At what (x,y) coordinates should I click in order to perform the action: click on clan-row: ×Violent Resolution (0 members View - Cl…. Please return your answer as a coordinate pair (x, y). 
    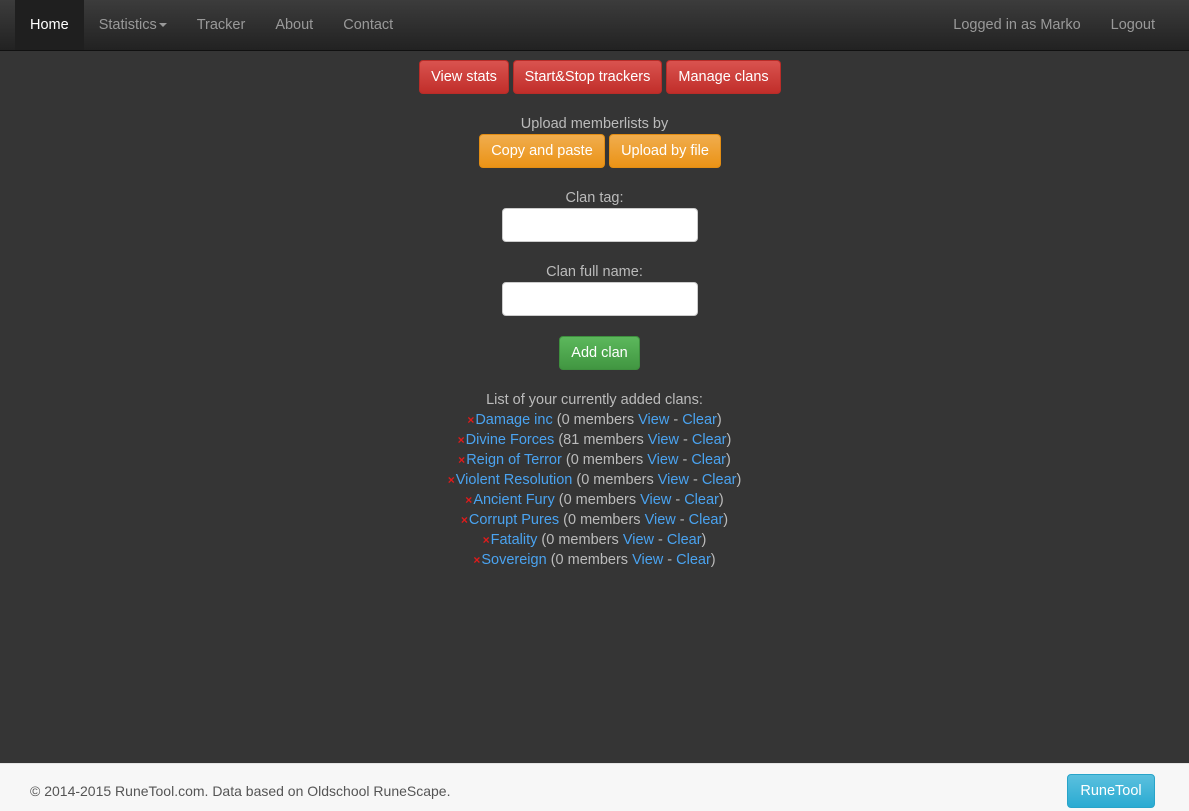
    Looking at the image, I should click on (594, 480).